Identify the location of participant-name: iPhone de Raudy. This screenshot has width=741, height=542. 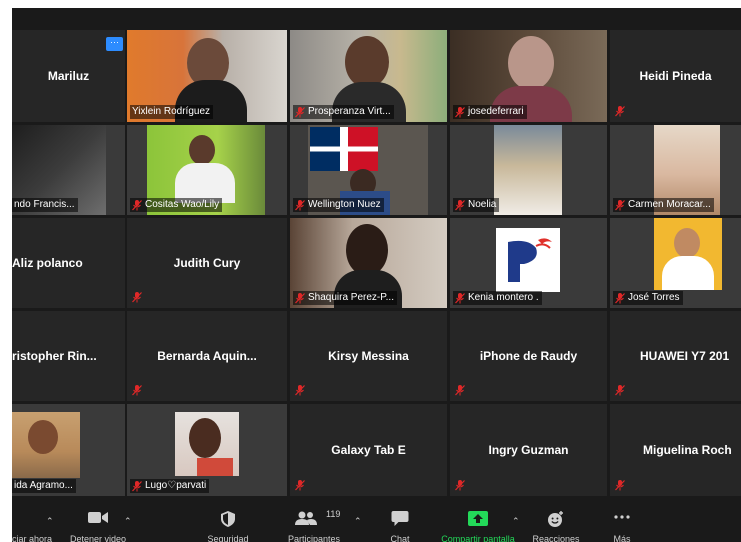
(528, 356).